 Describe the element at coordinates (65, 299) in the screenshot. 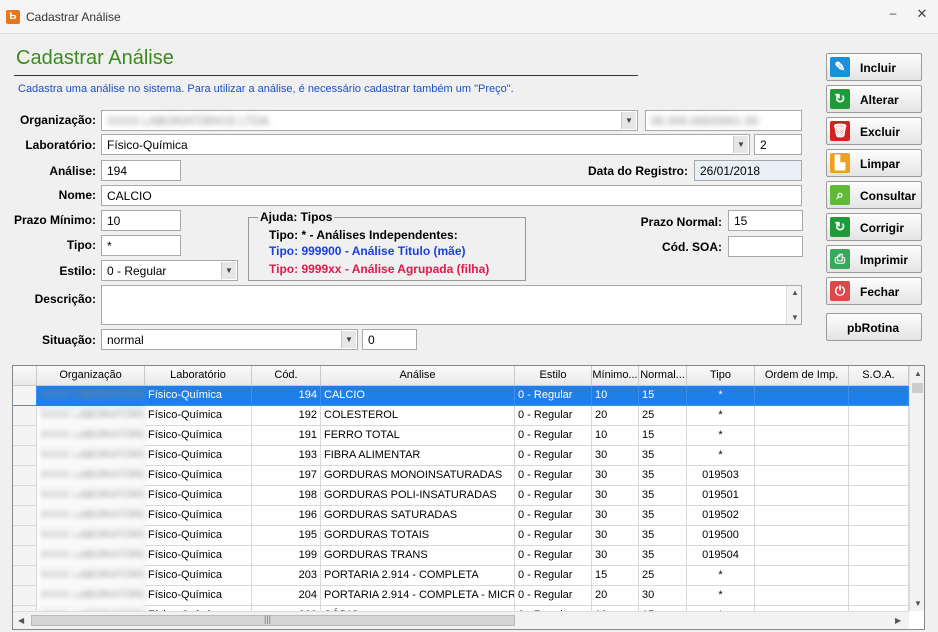

I see `descricao-label: Descrição:` at that location.